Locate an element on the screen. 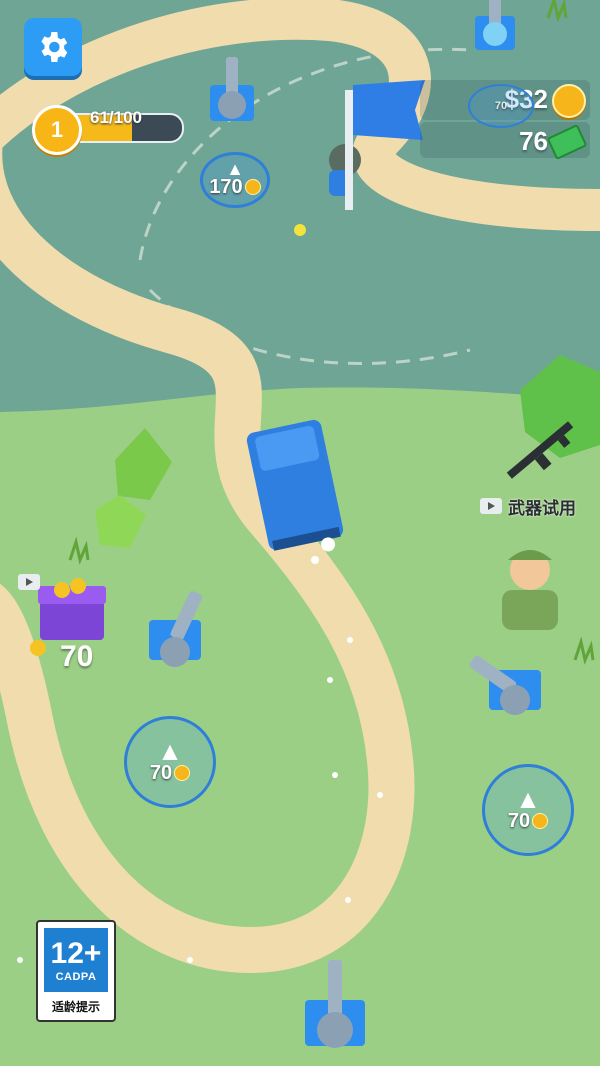 Image resolution: width=600 pixels, height=1066 pixels. cash-value: 76 is located at coordinates (533, 141).